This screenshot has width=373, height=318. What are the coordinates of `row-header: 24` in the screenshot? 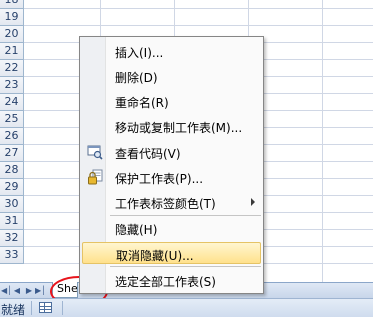 It's located at (12, 102).